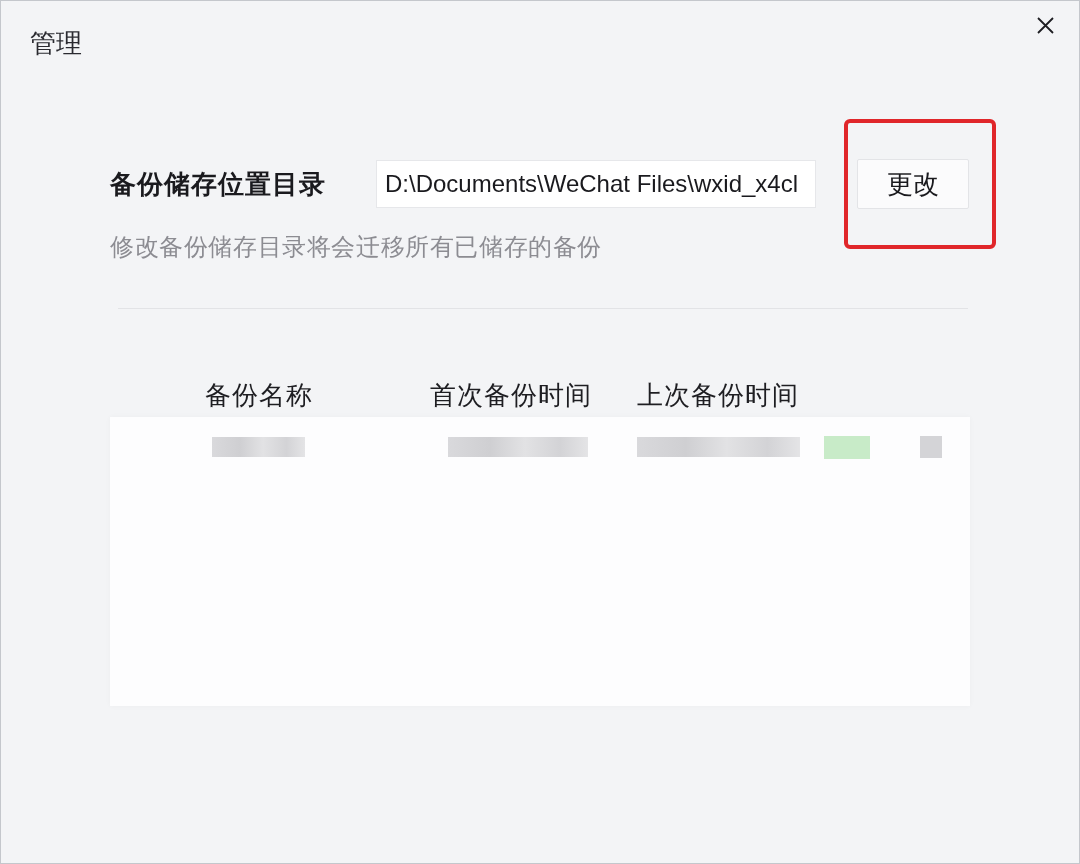 Image resolution: width=1080 pixels, height=864 pixels. What do you see at coordinates (913, 184) in the screenshot?
I see `change-button: 更改` at bounding box center [913, 184].